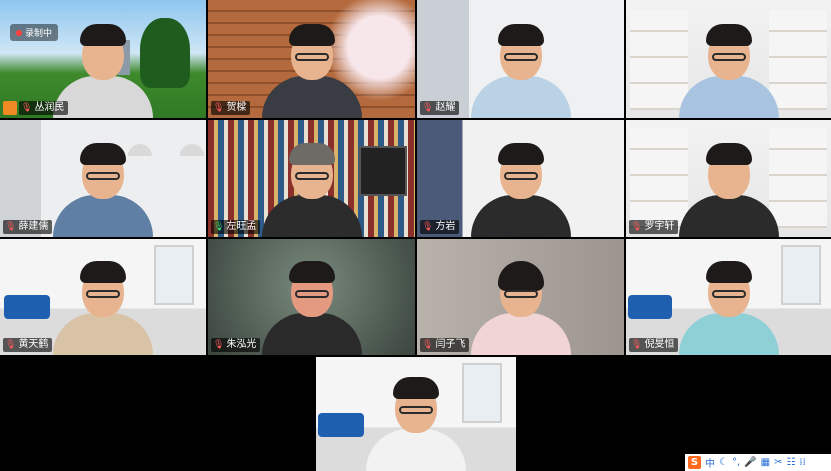 Image resolution: width=831 pixels, height=471 pixels. What do you see at coordinates (778, 462) in the screenshot?
I see `ime-scissors-icon: ✂` at bounding box center [778, 462].